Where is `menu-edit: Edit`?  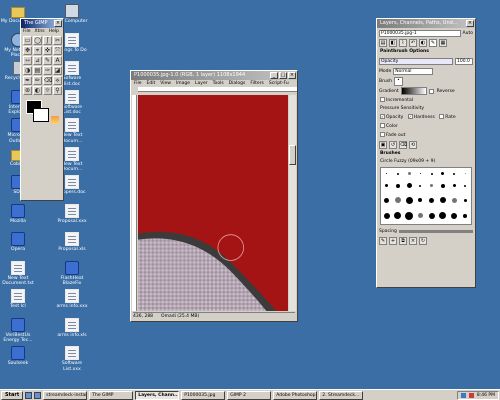
menu-edit: Edit is located at coordinates (151, 83).